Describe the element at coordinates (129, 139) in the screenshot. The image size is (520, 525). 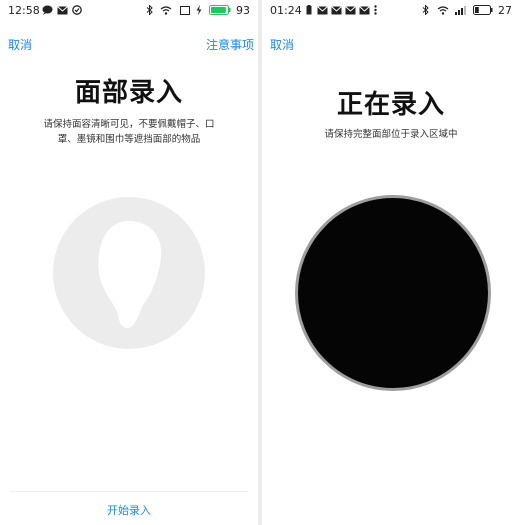
I see `instruction-line-2: 罩、墨镜和围巾等遮挡面部的物品` at that location.